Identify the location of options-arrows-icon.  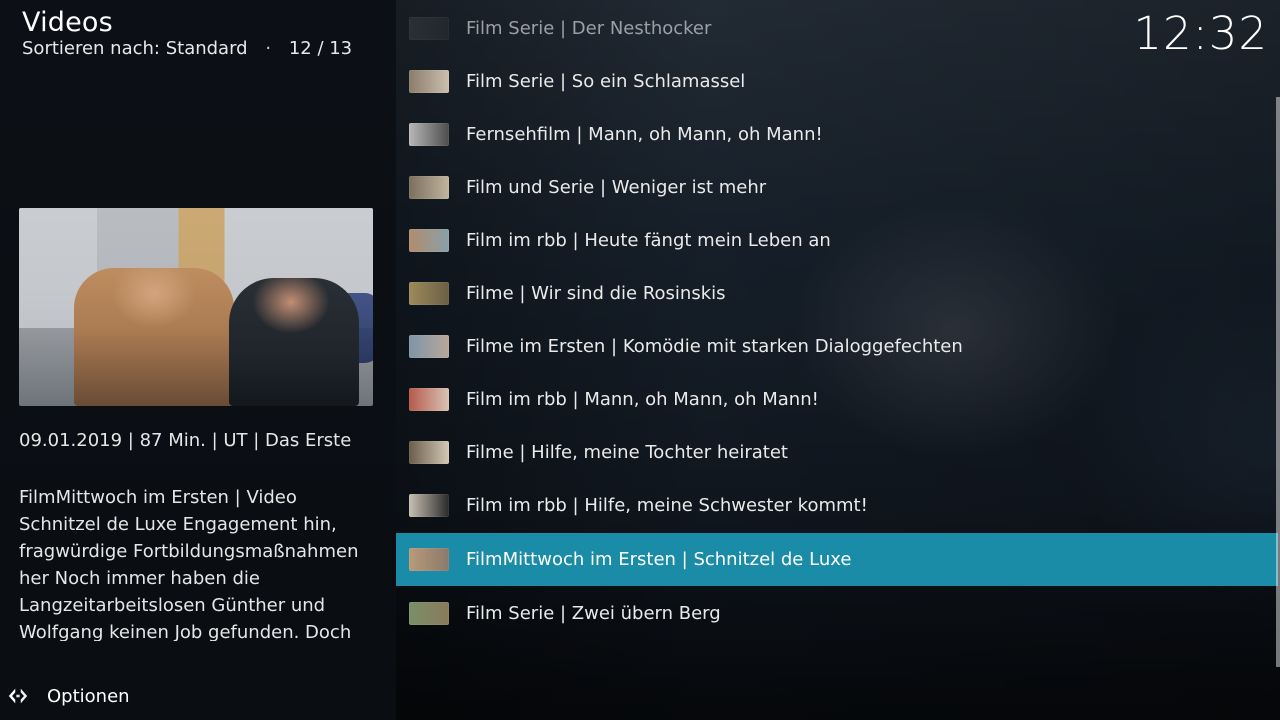
(18, 696).